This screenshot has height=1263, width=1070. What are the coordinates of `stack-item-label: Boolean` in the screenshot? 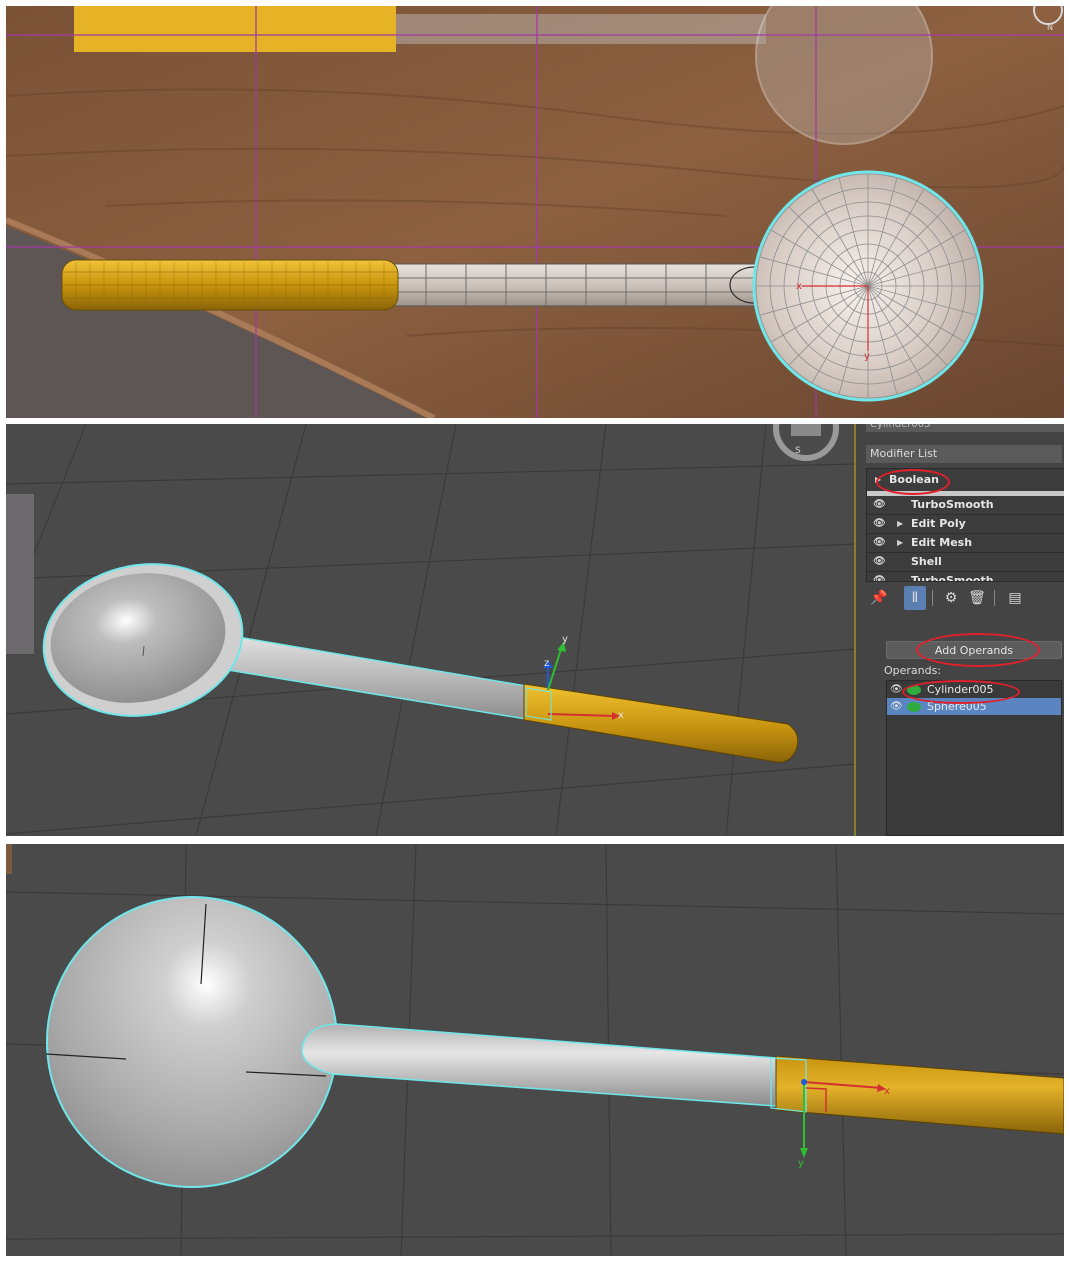 It's located at (914, 479).